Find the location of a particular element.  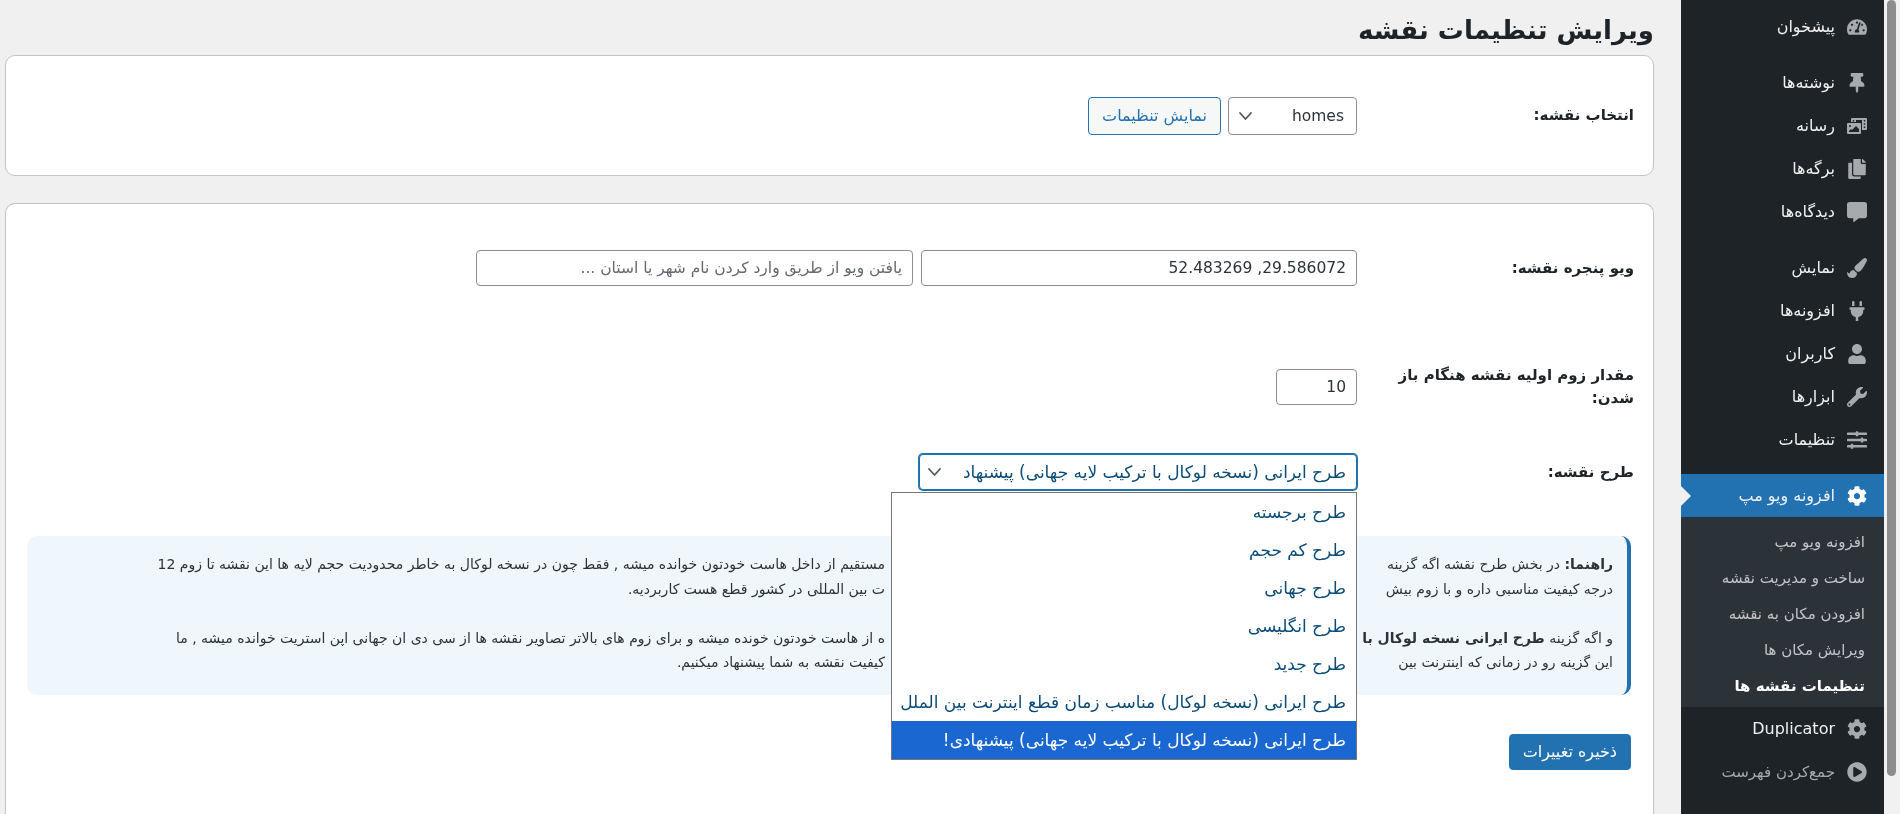

coordinates-input: 29.586072, 52.483269 is located at coordinates (1139, 268).